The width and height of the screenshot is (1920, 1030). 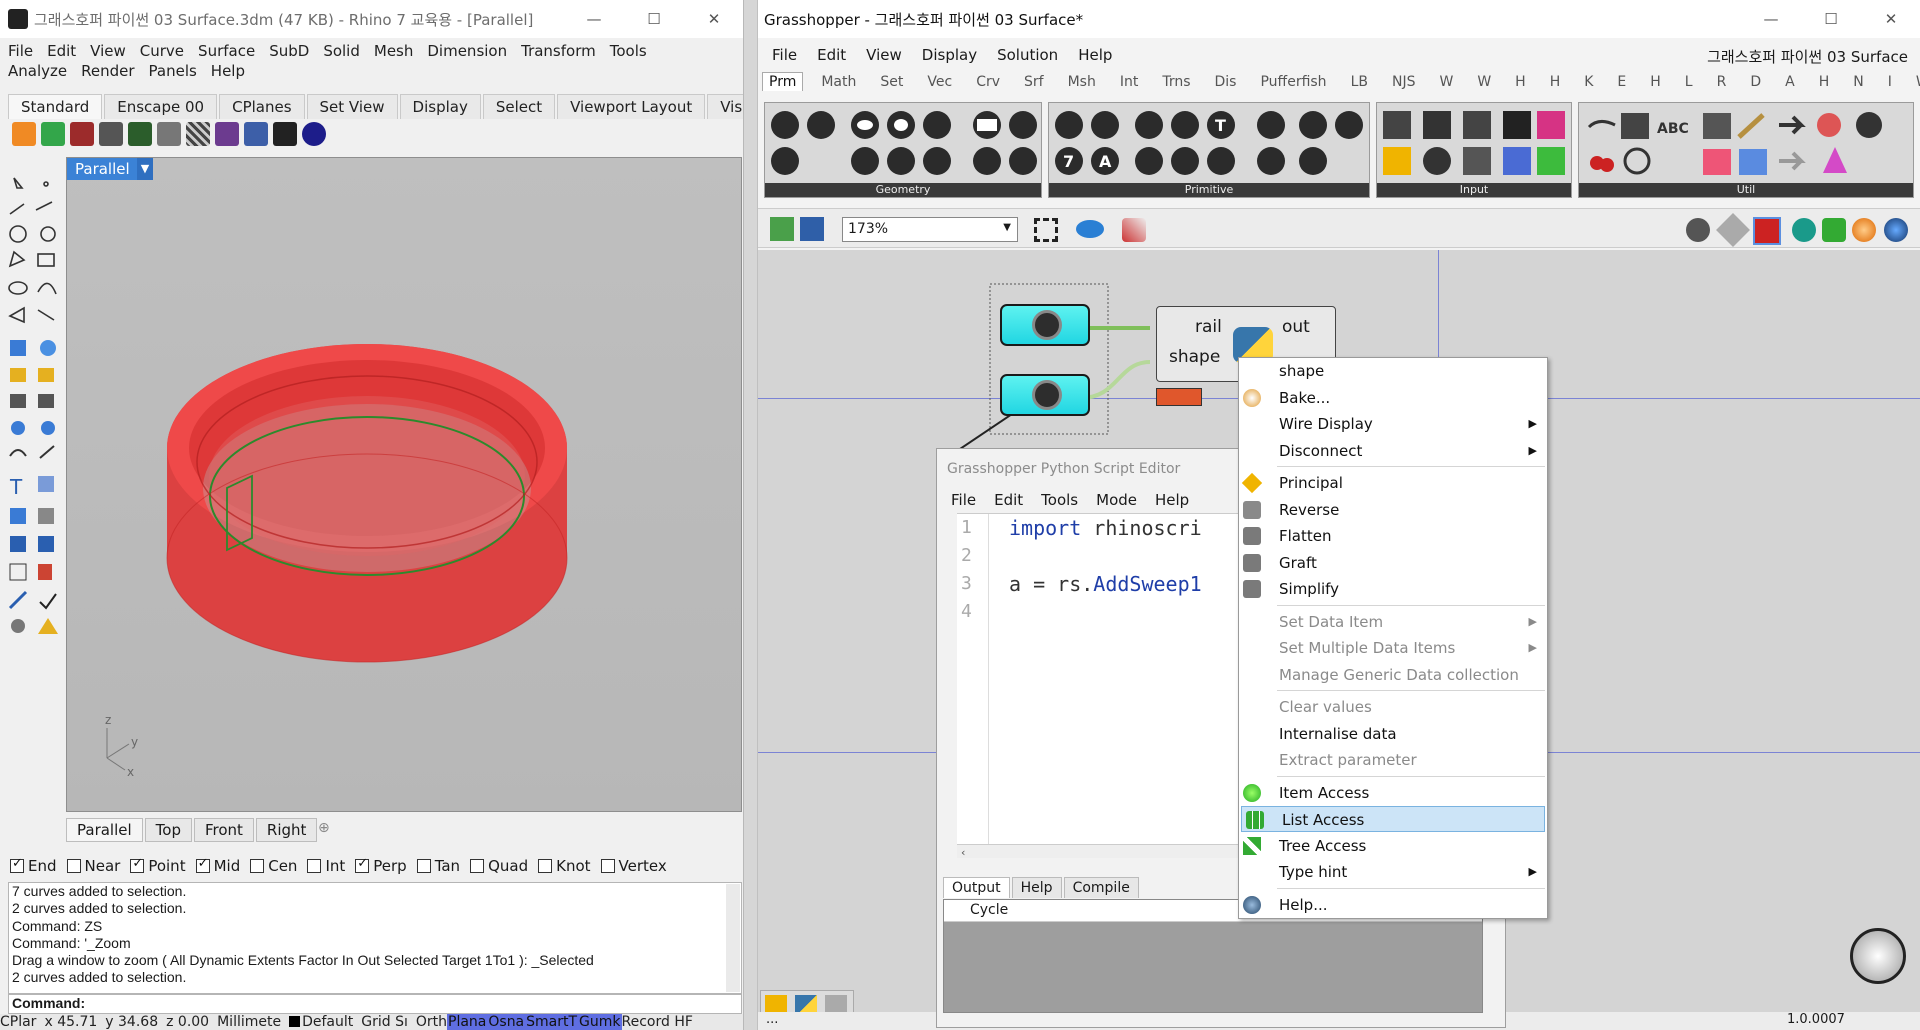 What do you see at coordinates (519, 106) in the screenshot?
I see `tab-select: Select` at bounding box center [519, 106].